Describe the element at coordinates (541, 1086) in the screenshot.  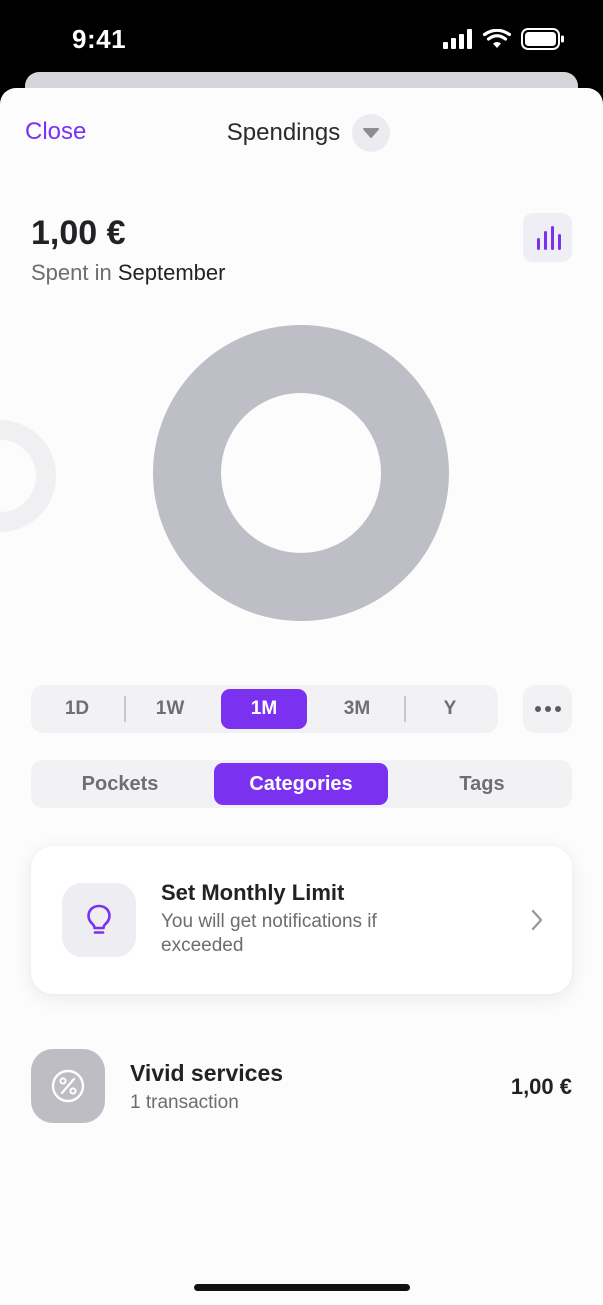
I see `category-amount: 1,00 €` at that location.